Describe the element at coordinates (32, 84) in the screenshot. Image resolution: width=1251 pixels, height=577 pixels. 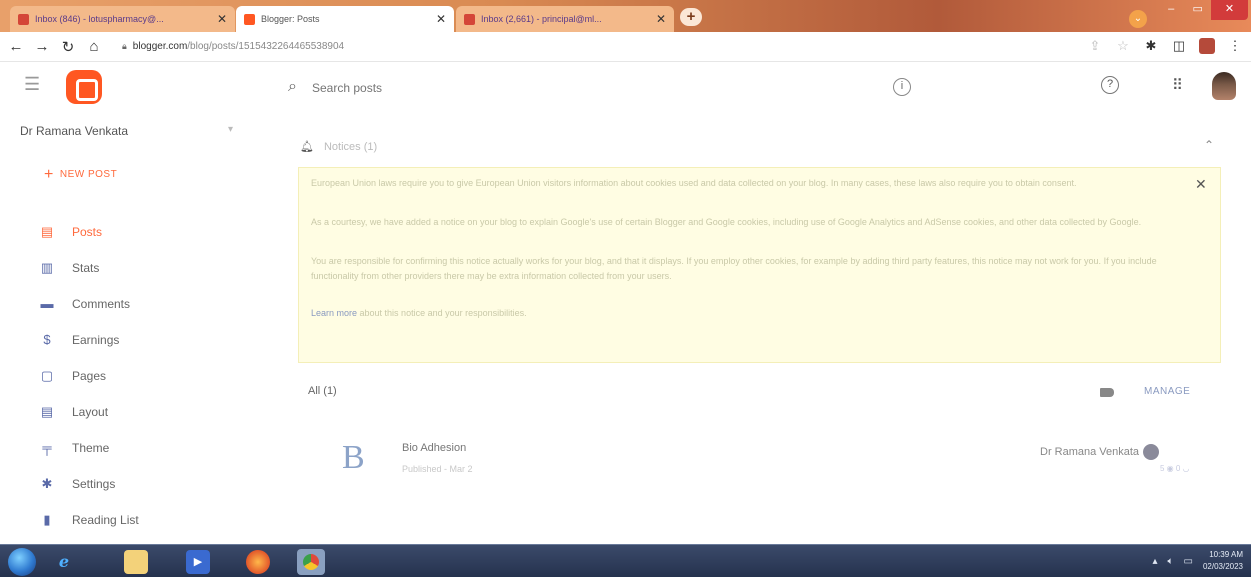
I see `hamburger-menu-icon: ☰` at that location.